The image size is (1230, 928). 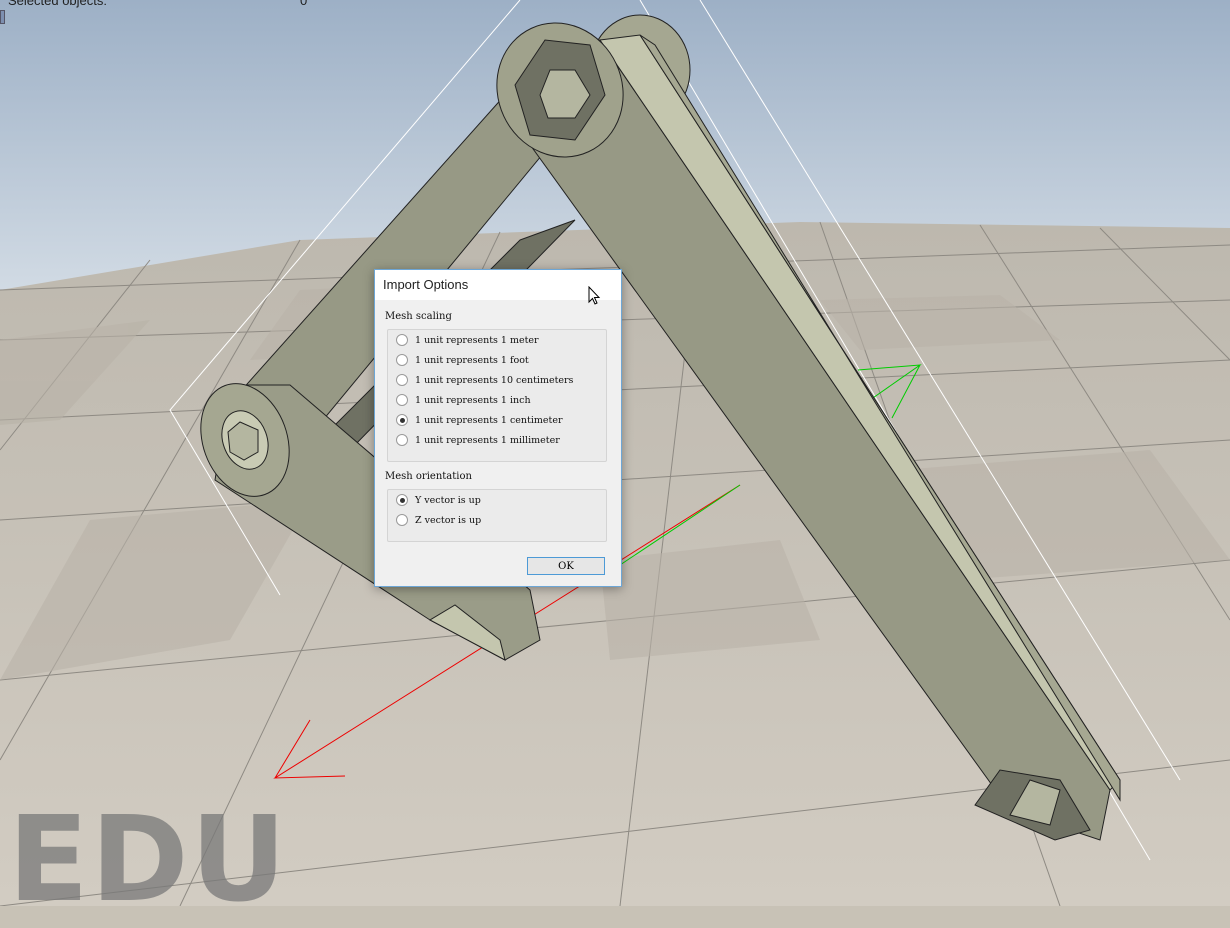 What do you see at coordinates (489, 420) in the screenshot?
I see `option-label: 1 unit represents 1 centimeter` at bounding box center [489, 420].